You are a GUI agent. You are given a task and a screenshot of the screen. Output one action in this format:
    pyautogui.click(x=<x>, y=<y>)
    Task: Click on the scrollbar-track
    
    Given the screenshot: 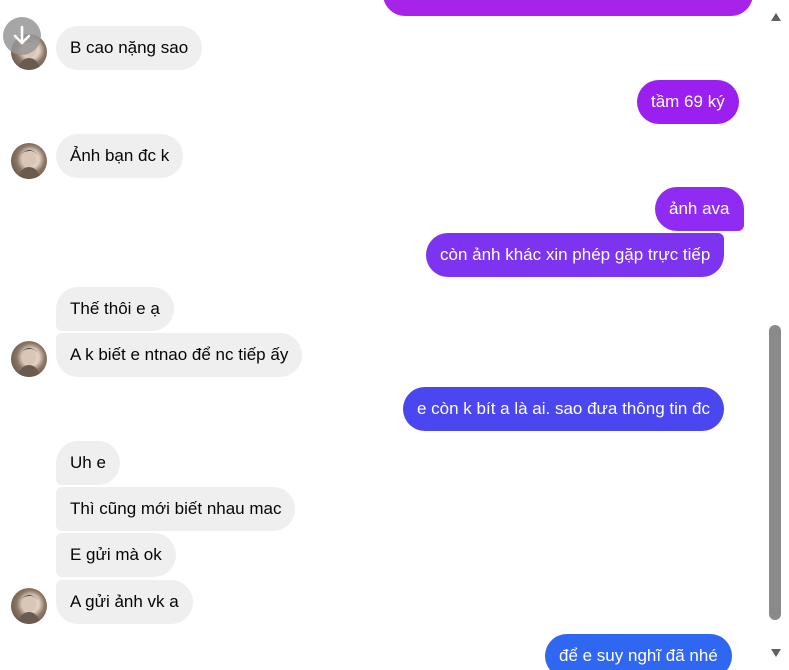 What is the action you would take?
    pyautogui.click(x=775, y=335)
    